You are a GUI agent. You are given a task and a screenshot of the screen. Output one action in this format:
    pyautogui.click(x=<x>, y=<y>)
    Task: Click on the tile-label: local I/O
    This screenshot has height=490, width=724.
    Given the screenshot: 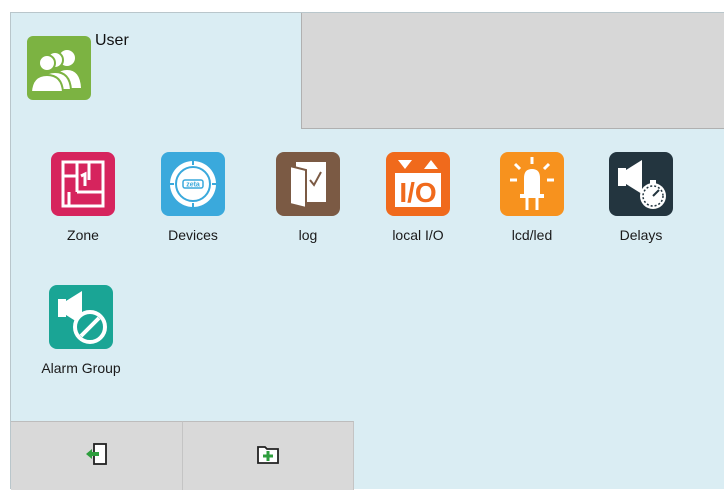 What is the action you would take?
    pyautogui.click(x=418, y=235)
    